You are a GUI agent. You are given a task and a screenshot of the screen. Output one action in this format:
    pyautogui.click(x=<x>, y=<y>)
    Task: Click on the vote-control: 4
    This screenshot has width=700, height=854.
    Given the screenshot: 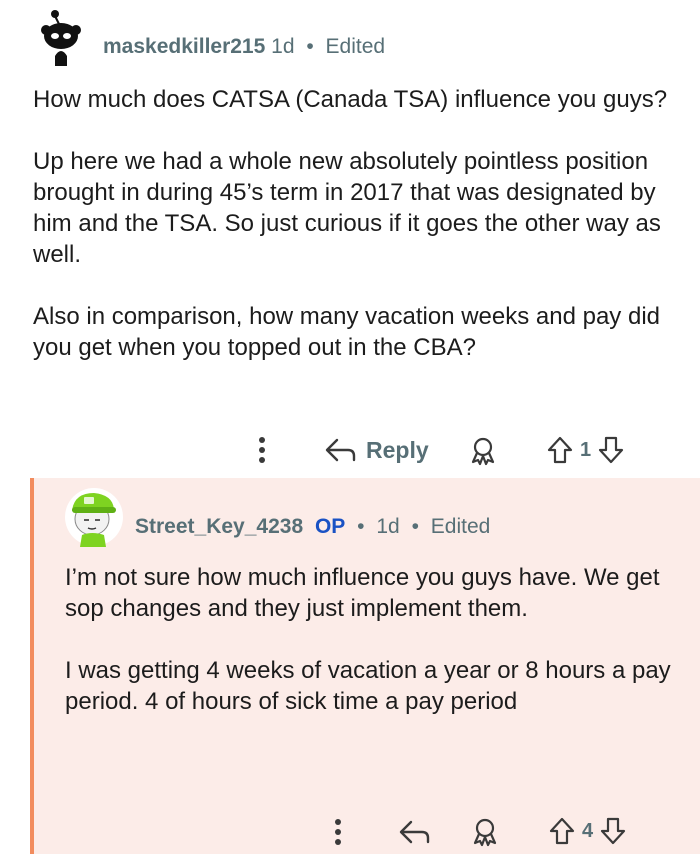 What is the action you would take?
    pyautogui.click(x=587, y=831)
    